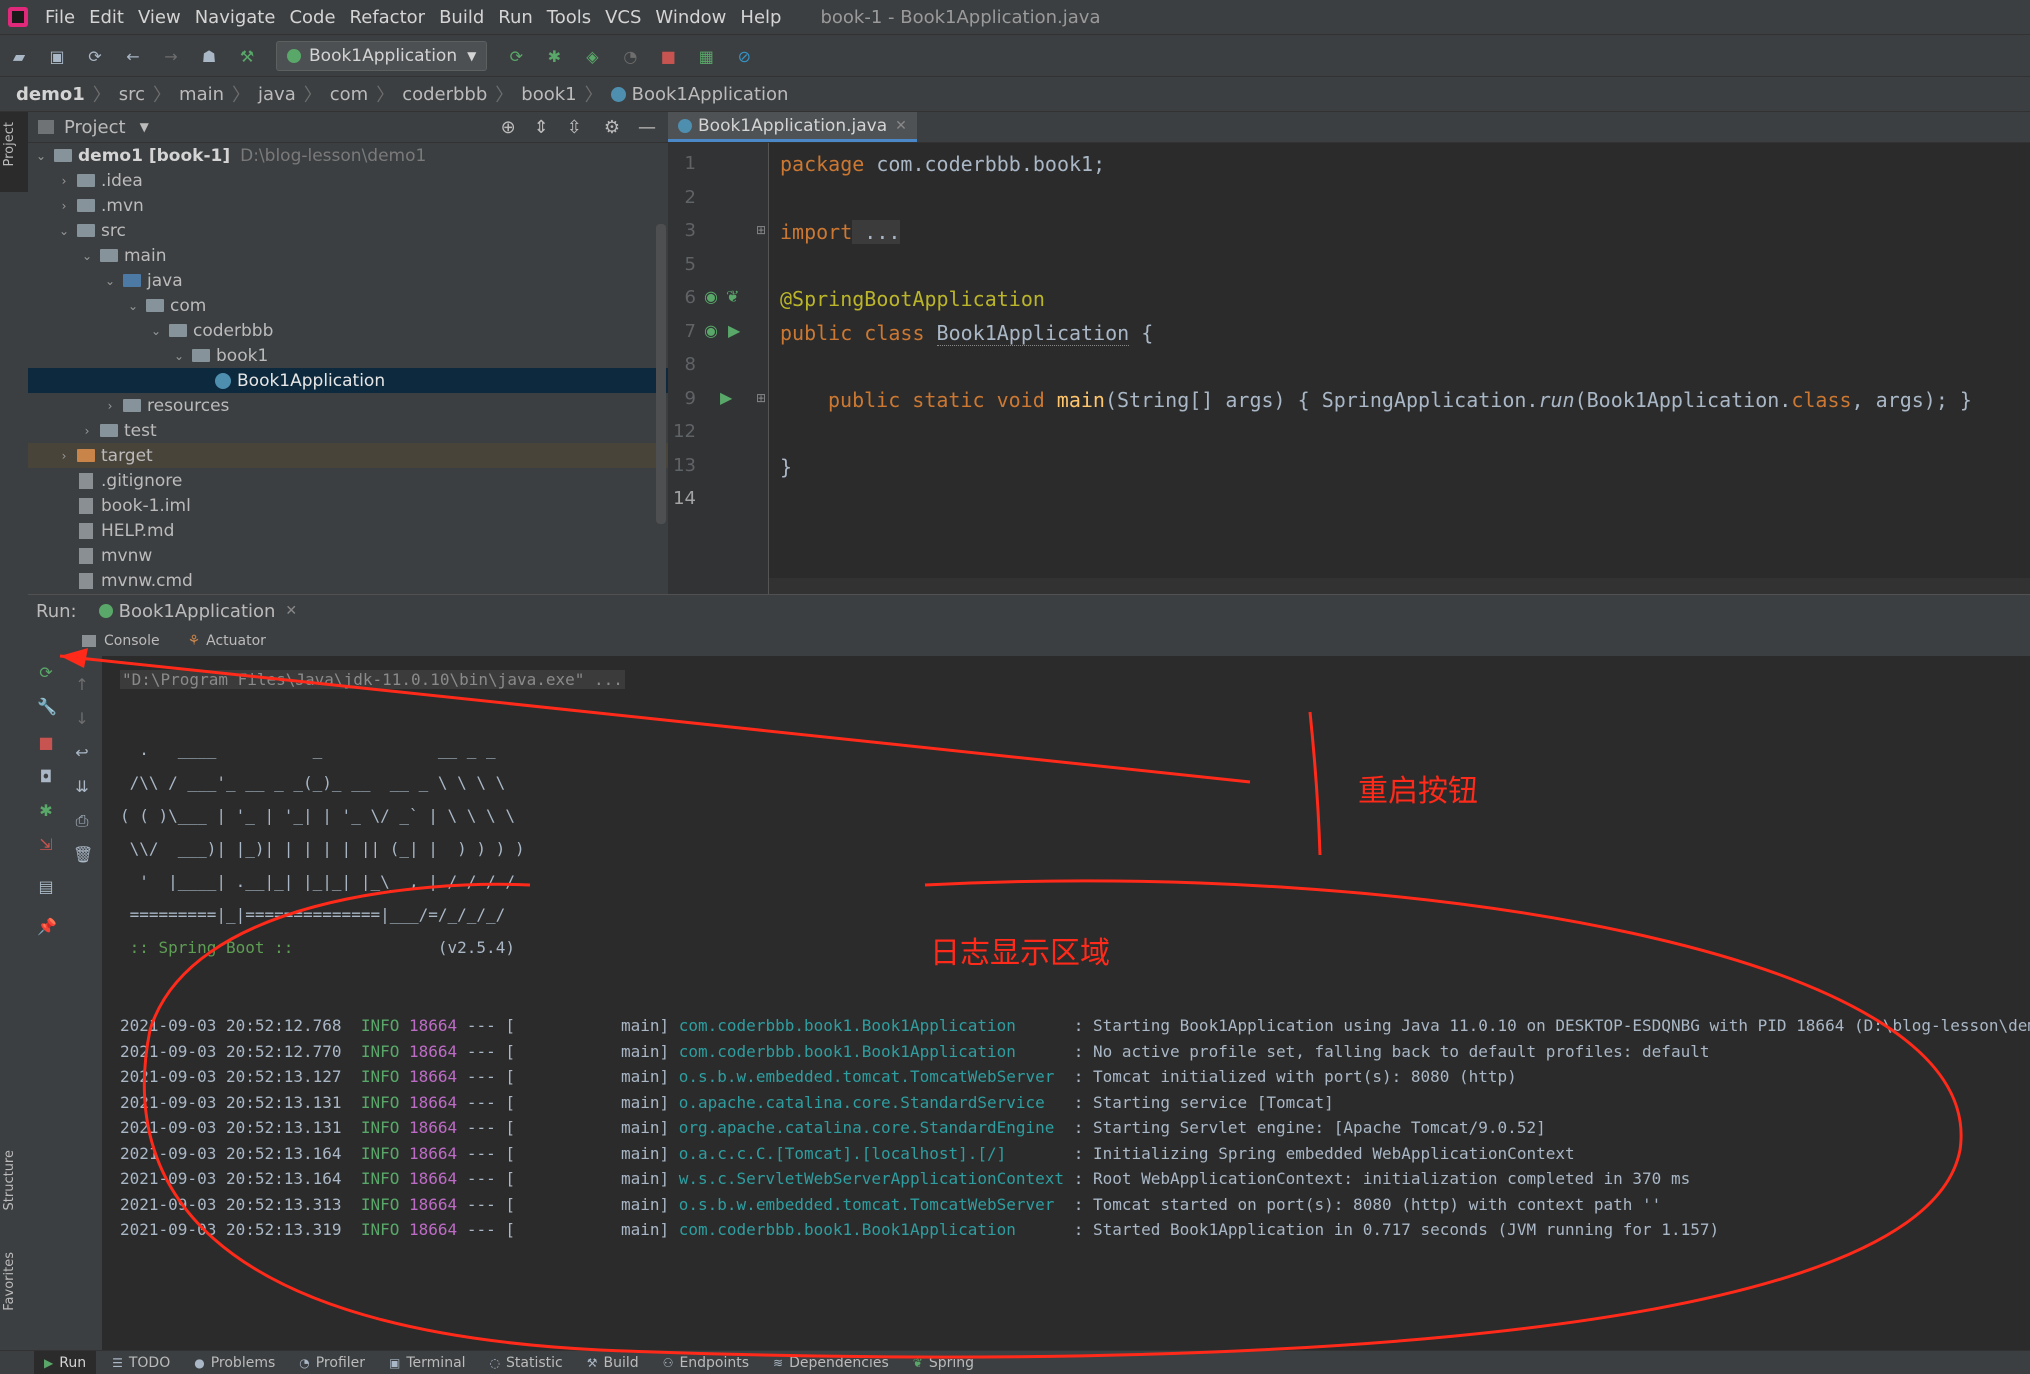  Describe the element at coordinates (74, 658) in the screenshot. I see `annotation-arrow-head` at that location.